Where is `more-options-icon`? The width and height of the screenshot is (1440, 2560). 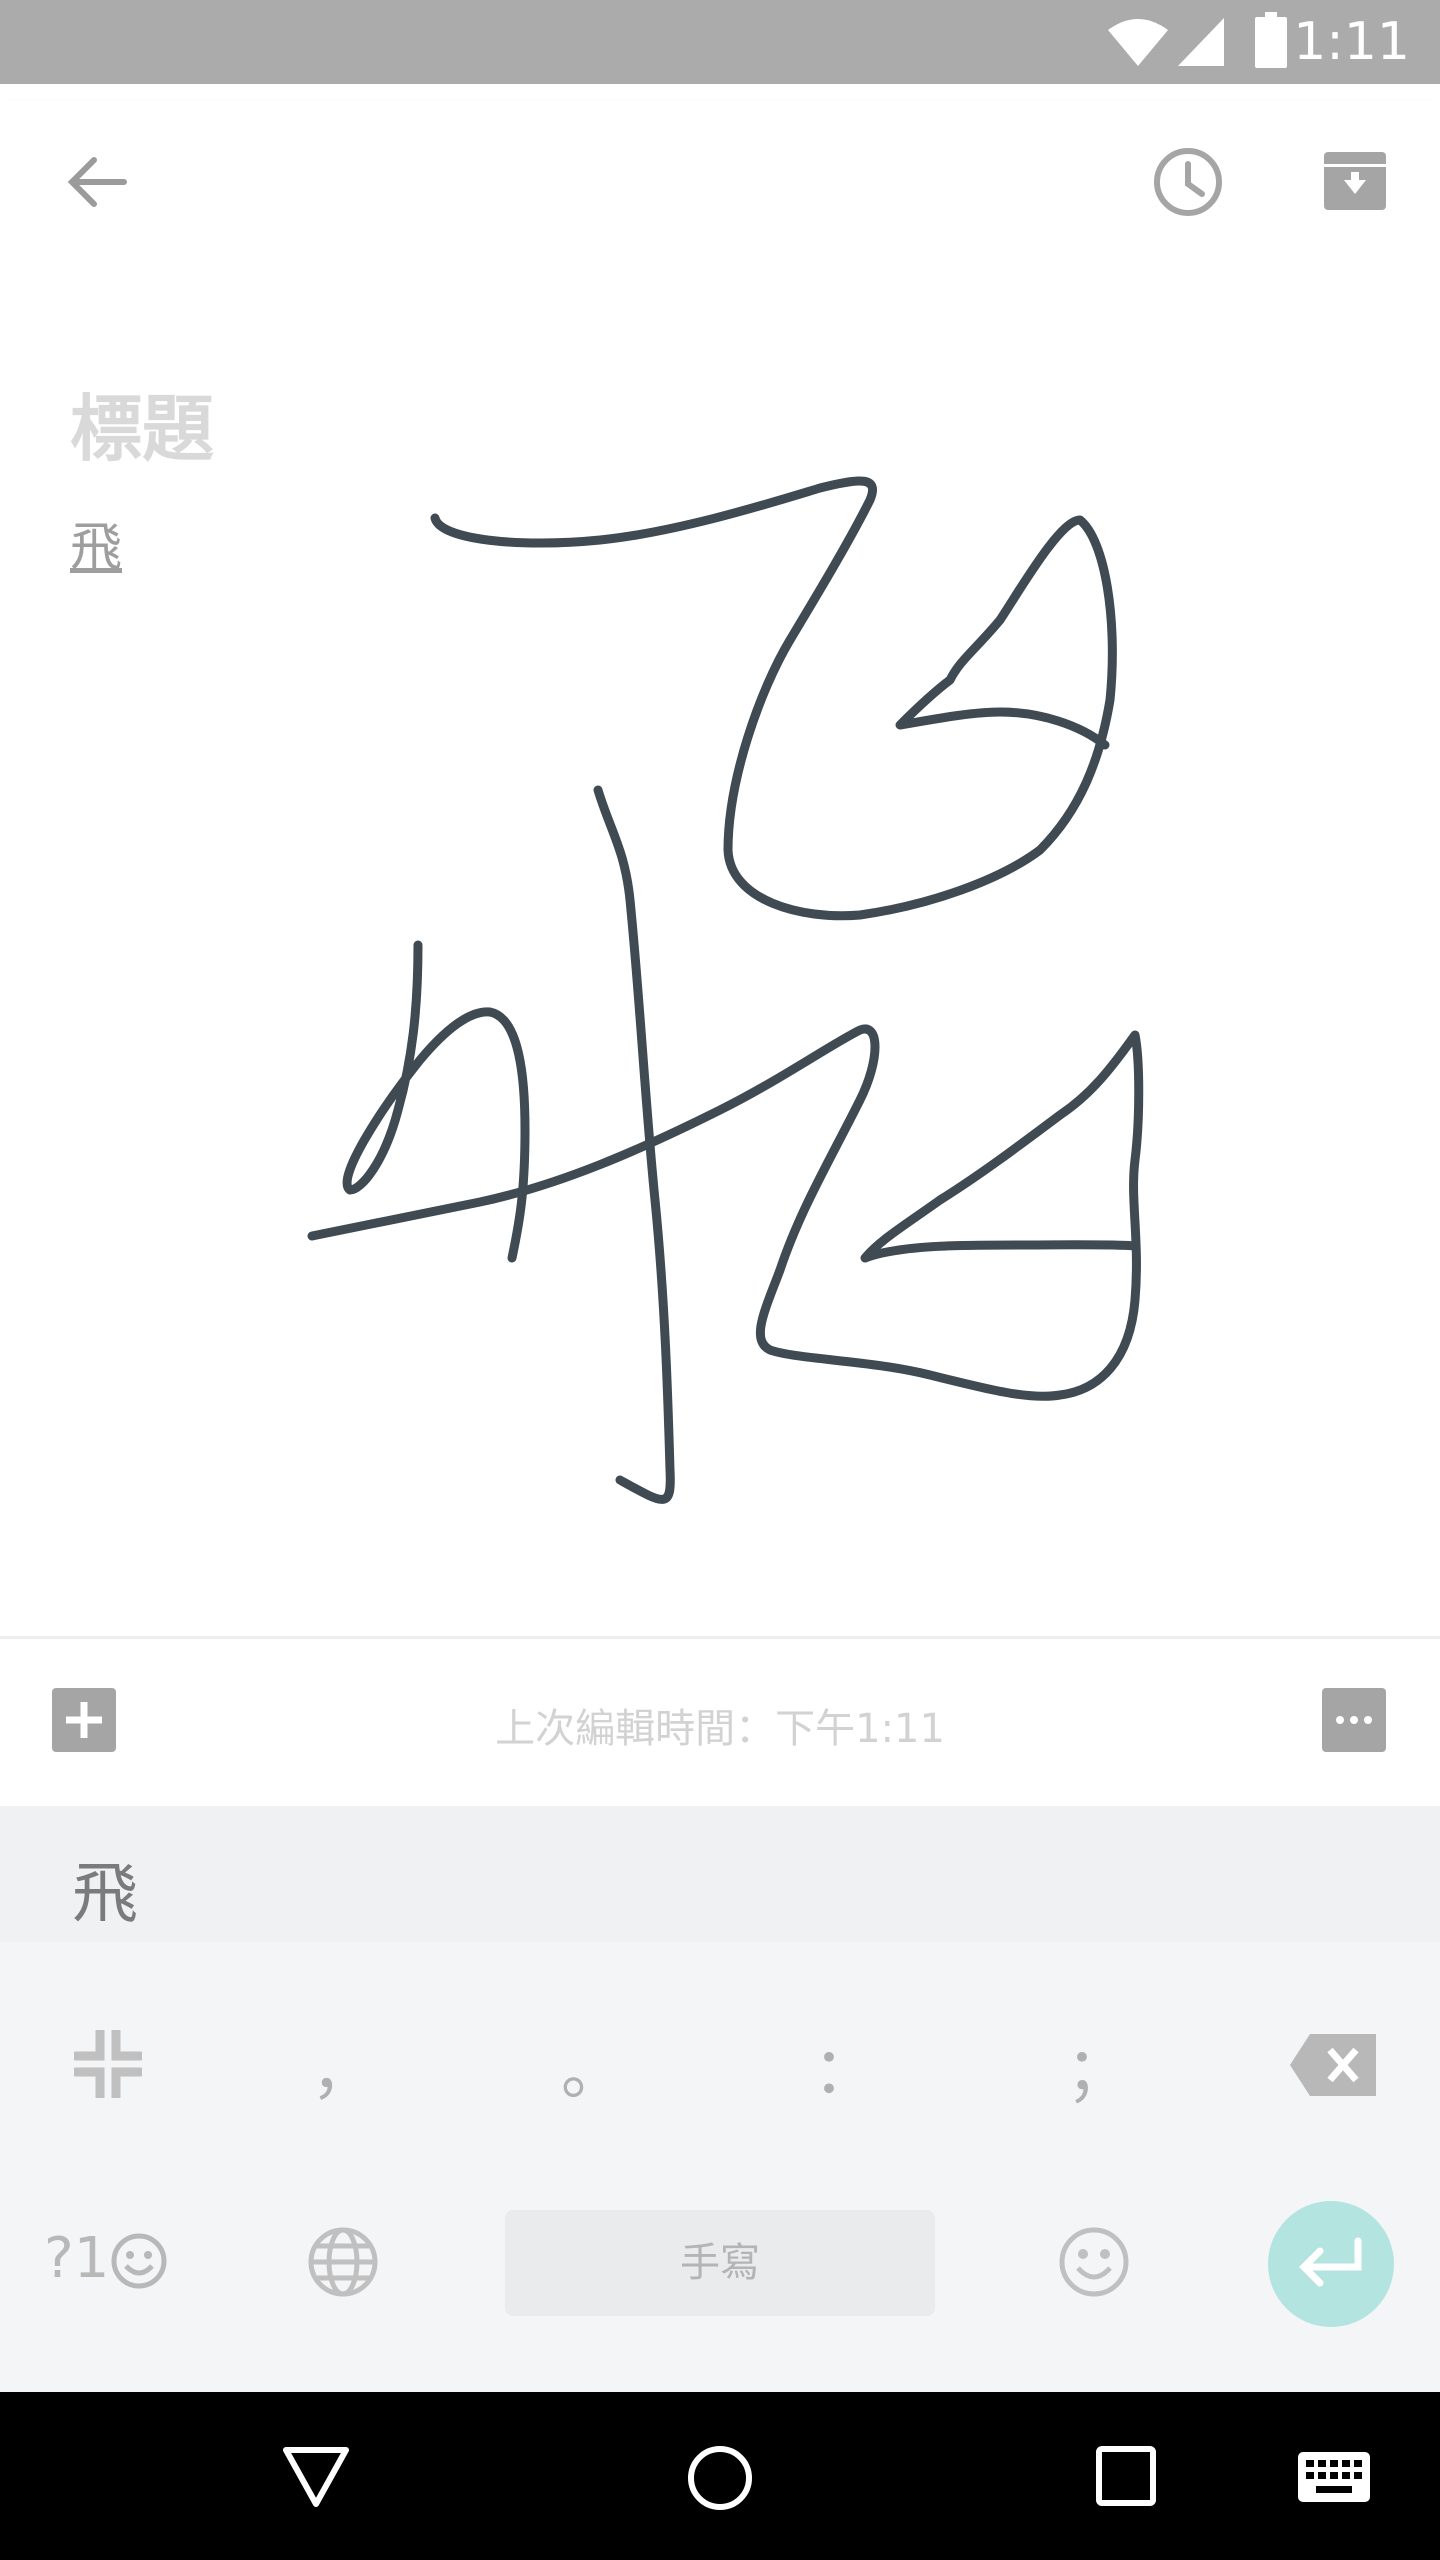
more-options-icon is located at coordinates (1354, 1720).